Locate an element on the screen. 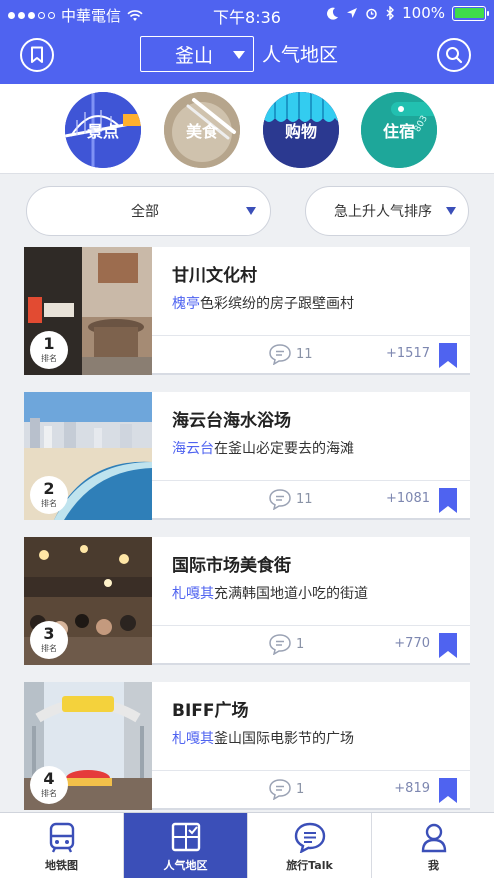 The width and height of the screenshot is (494, 878). bookmark-list-button is located at coordinates (37, 55).